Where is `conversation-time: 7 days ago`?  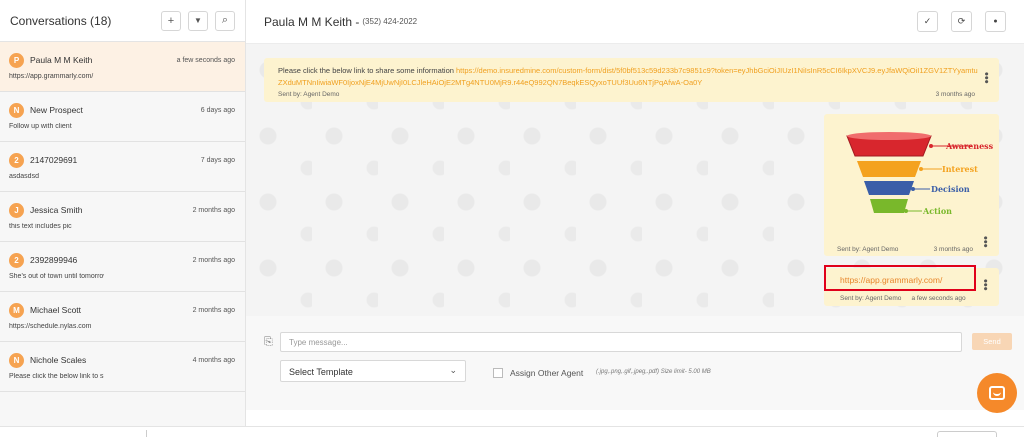
conversation-time: 7 days ago is located at coordinates (217, 160).